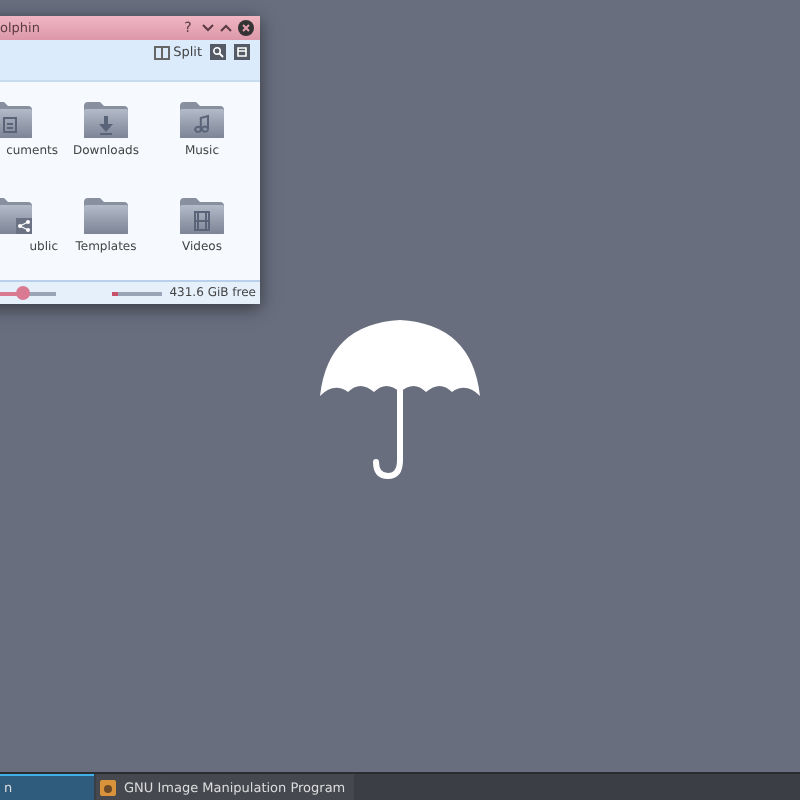  I want to click on download-folder-icon, so click(106, 120).